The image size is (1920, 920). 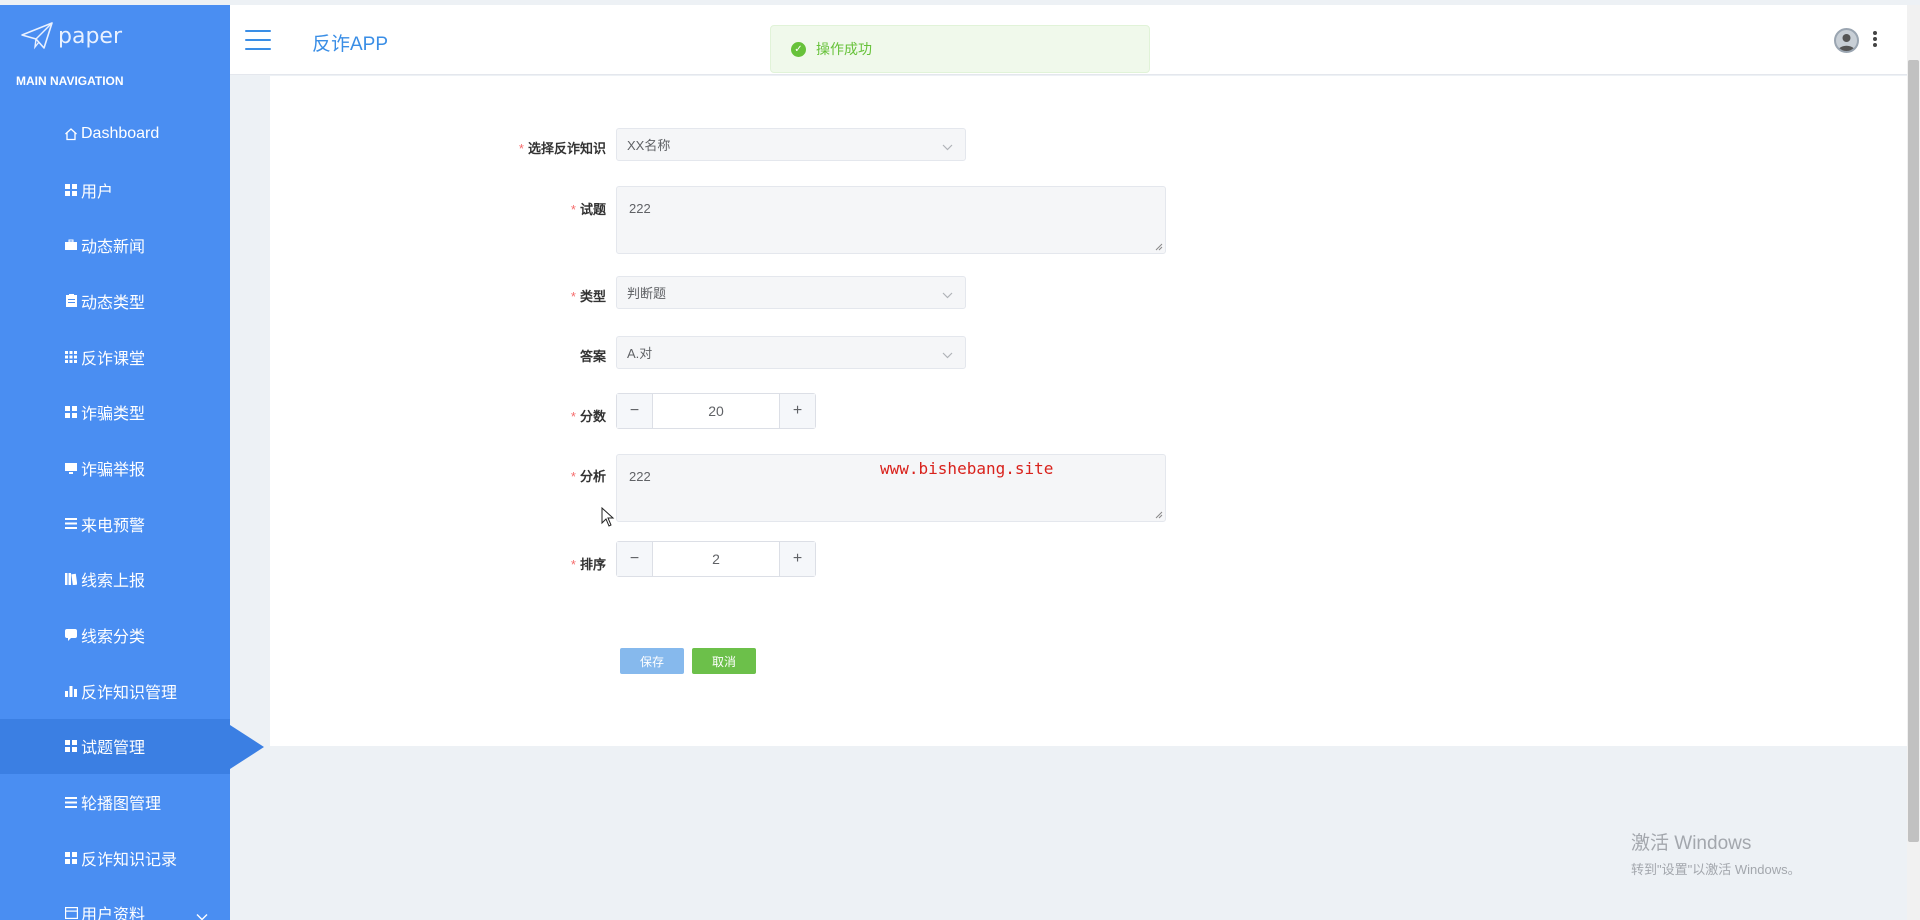 What do you see at coordinates (798, 49) in the screenshot?
I see `check-circle-icon: ✓` at bounding box center [798, 49].